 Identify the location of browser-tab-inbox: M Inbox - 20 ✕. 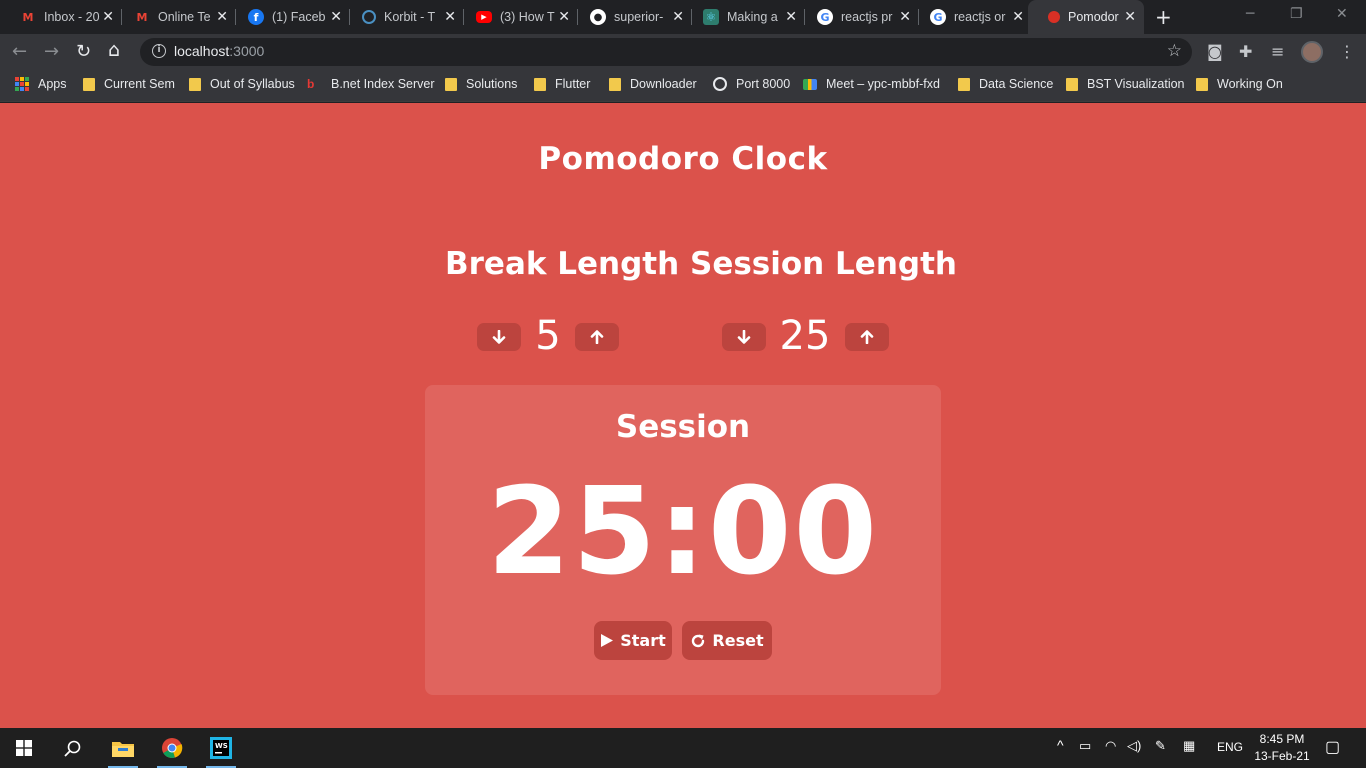
(61, 17).